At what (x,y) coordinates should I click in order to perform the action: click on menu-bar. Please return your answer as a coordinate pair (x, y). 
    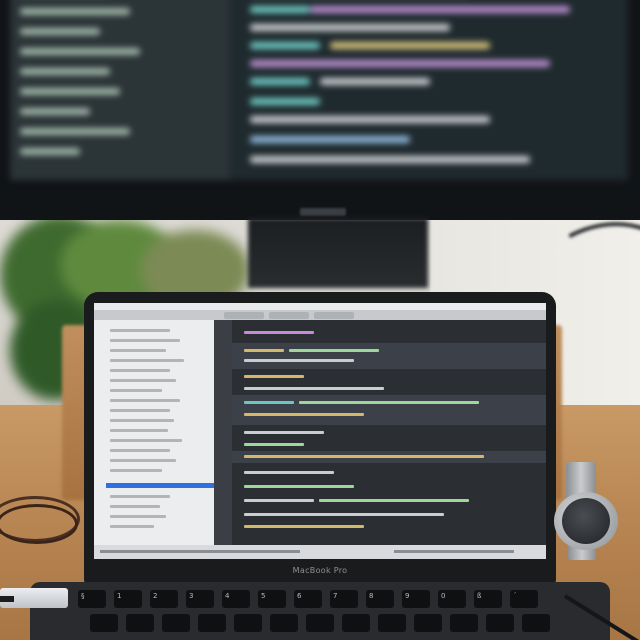
    Looking at the image, I should click on (320, 306).